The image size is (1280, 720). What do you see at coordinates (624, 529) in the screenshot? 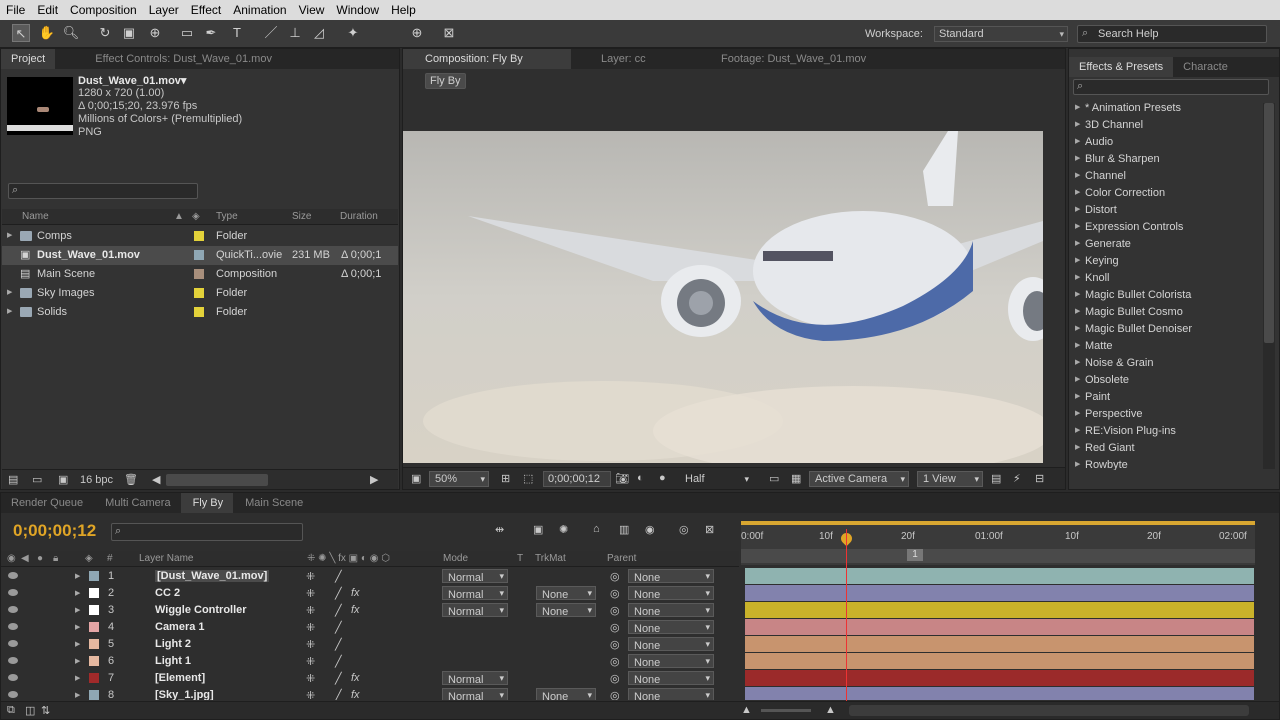
I see `motion-blur-icon: ▥` at bounding box center [624, 529].